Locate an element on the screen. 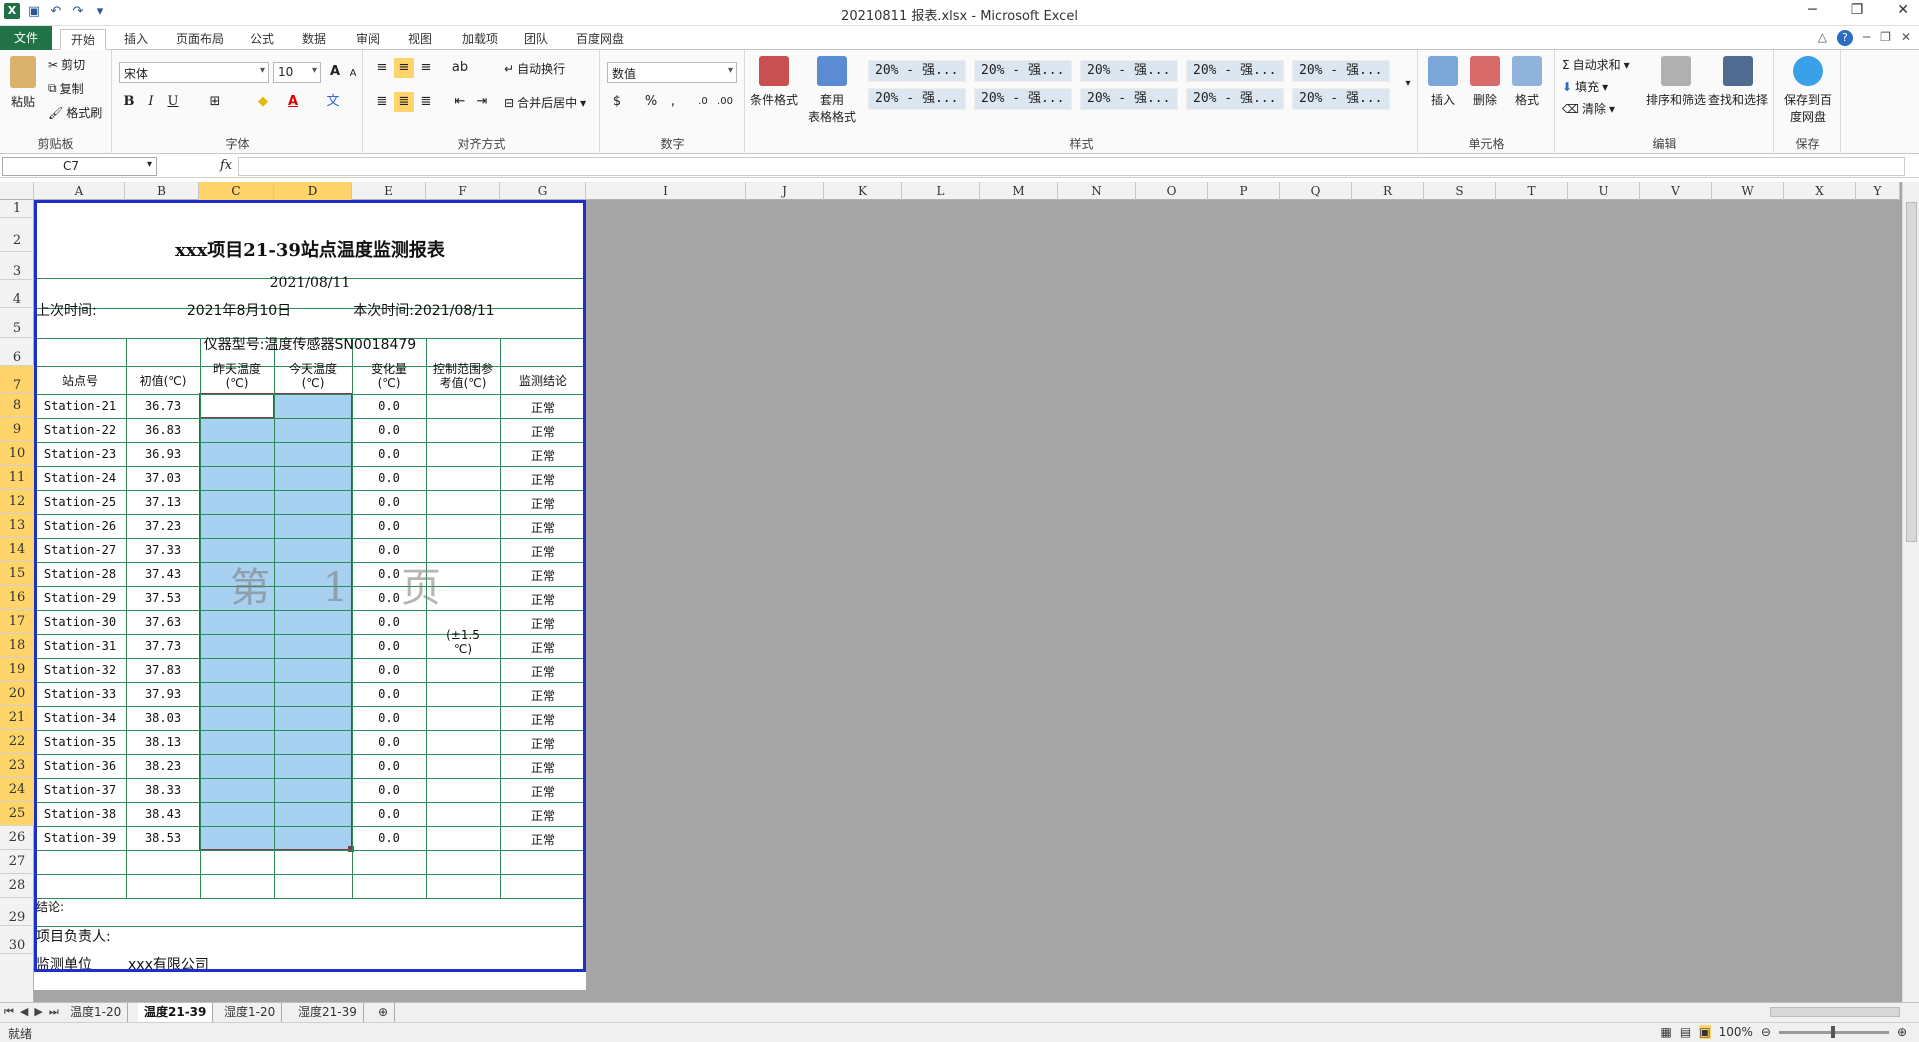  row-header-8: 8 is located at coordinates (17, 406).